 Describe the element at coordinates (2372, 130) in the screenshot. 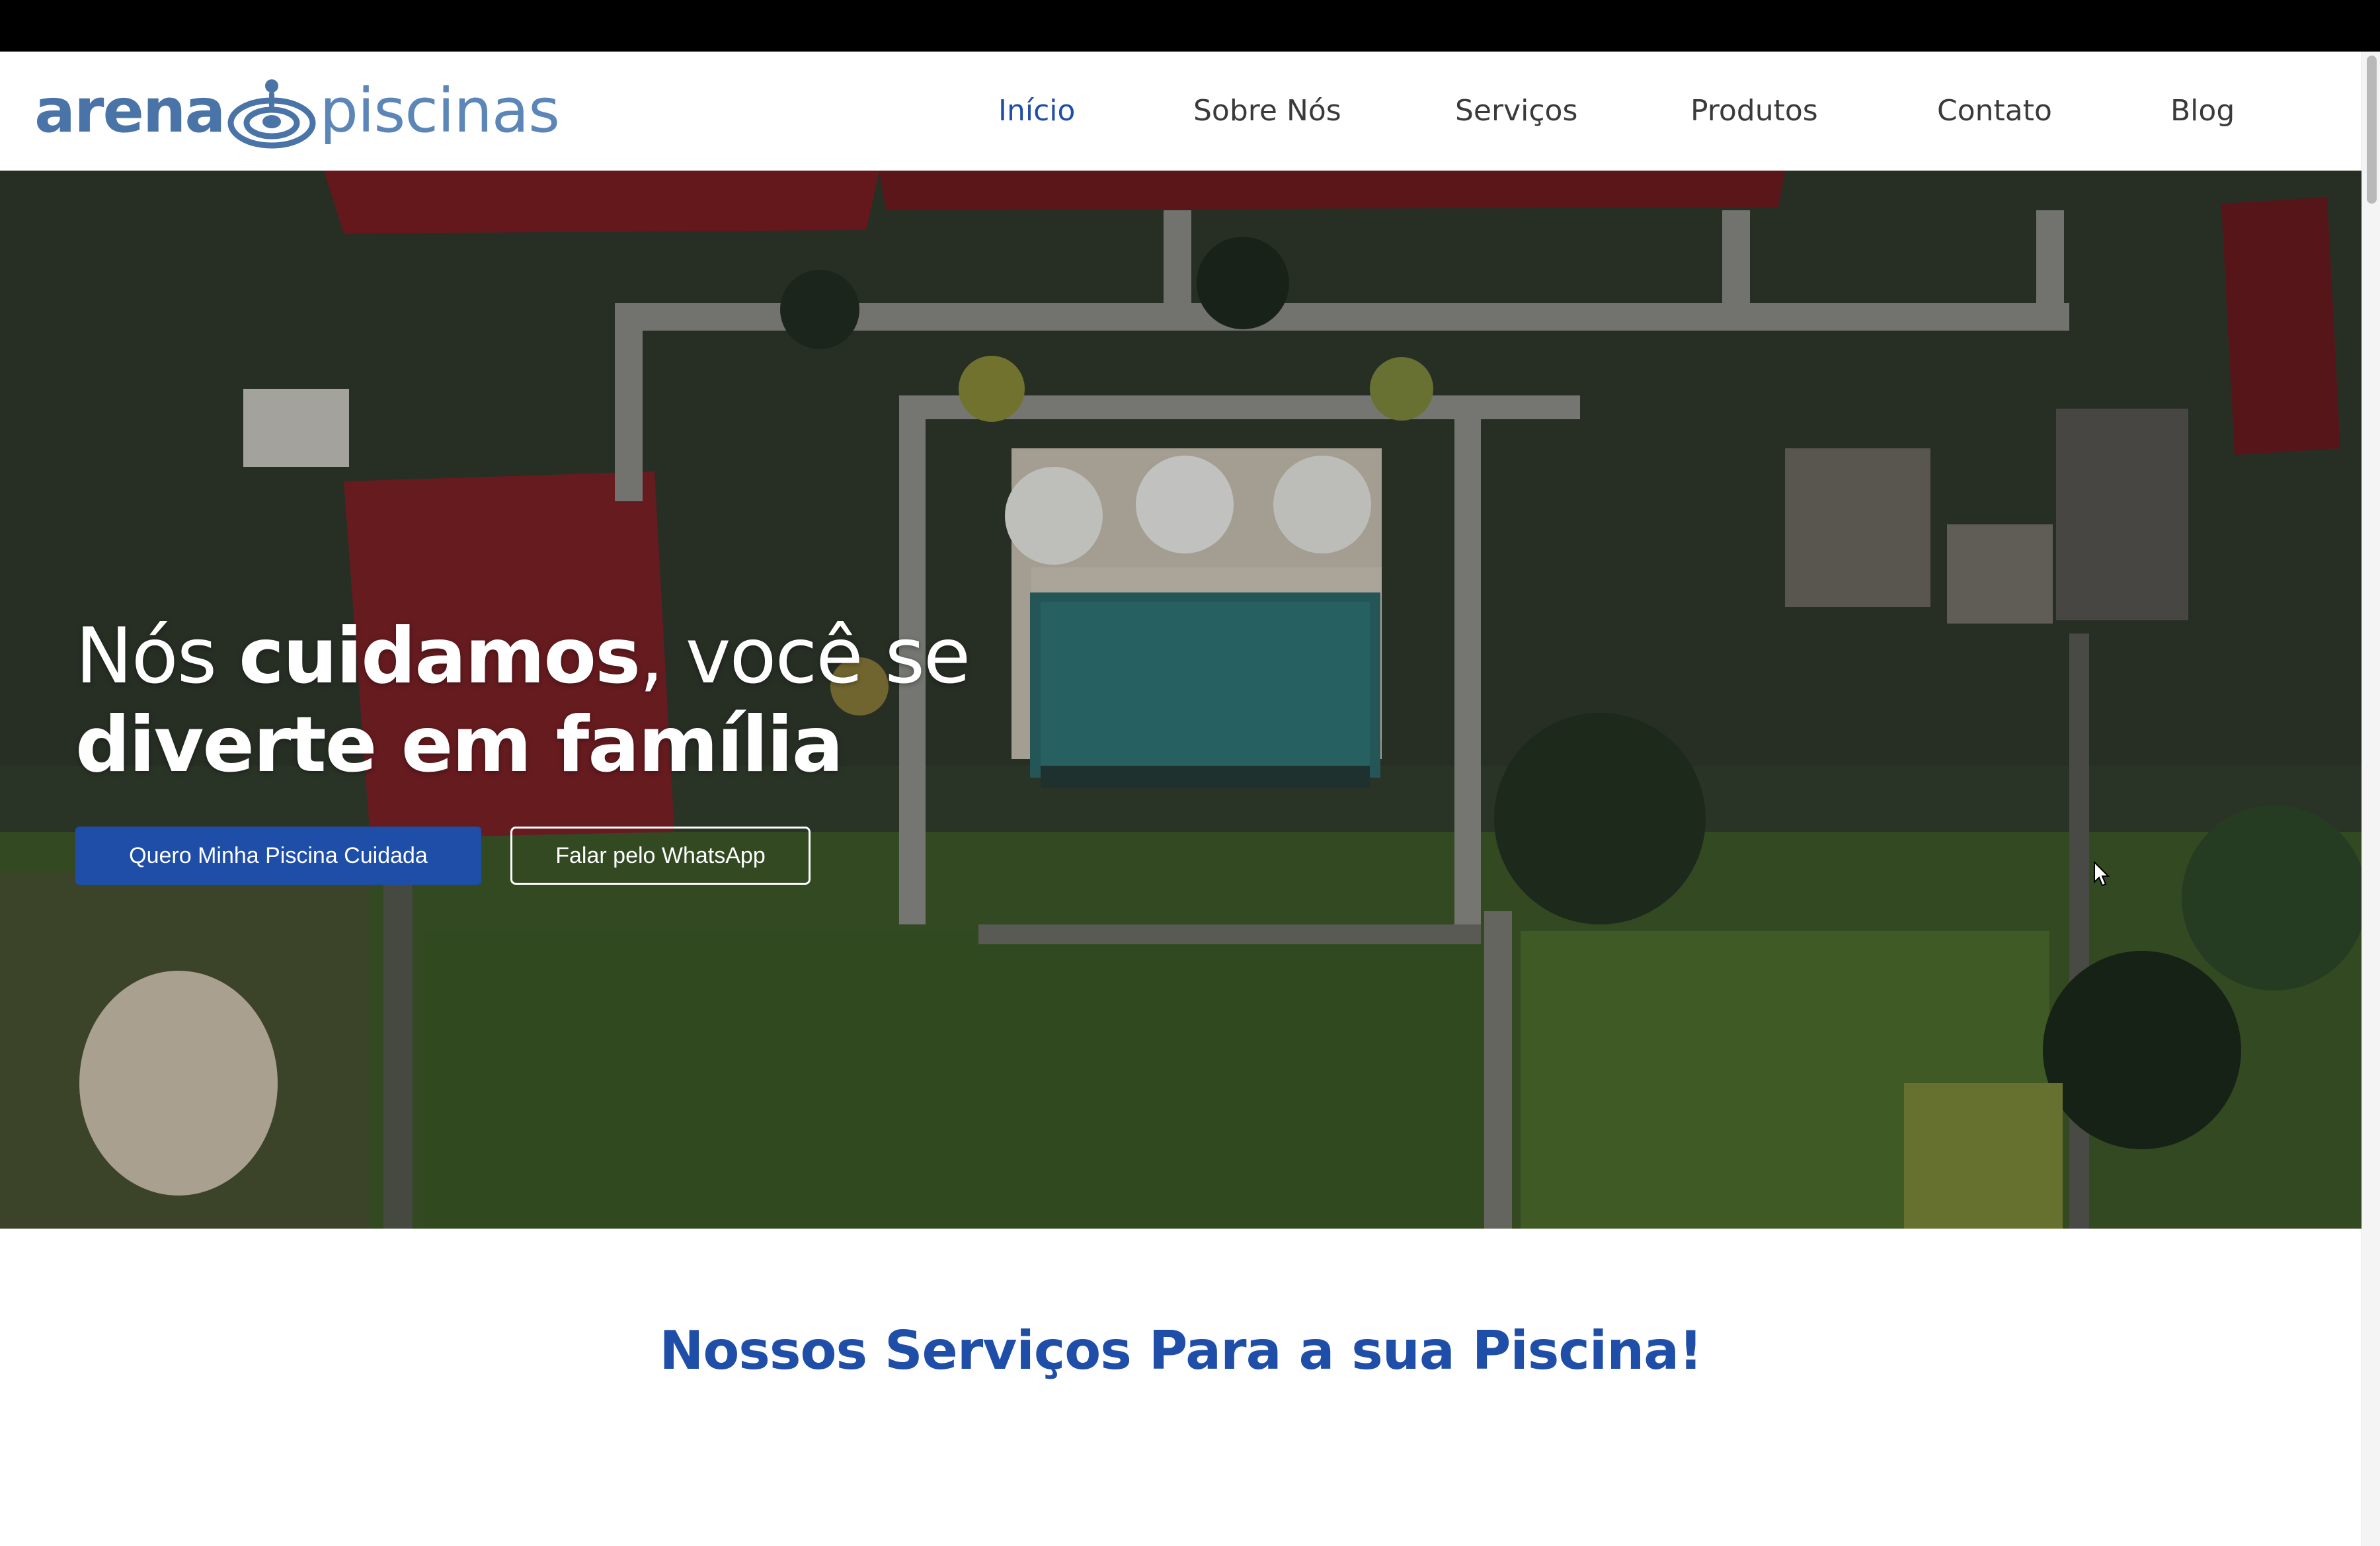

I see `scrollbar-thumb` at that location.